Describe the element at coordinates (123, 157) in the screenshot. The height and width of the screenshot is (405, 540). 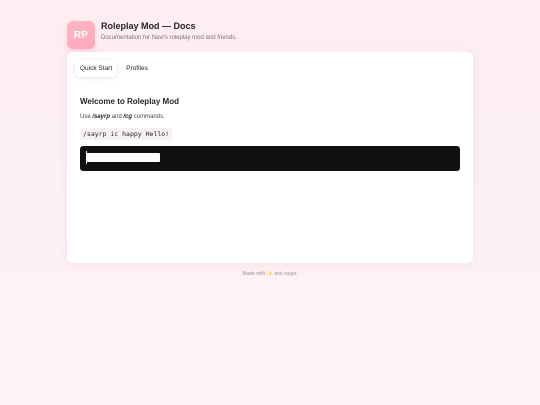
I see `terminal-input-highlight` at that location.